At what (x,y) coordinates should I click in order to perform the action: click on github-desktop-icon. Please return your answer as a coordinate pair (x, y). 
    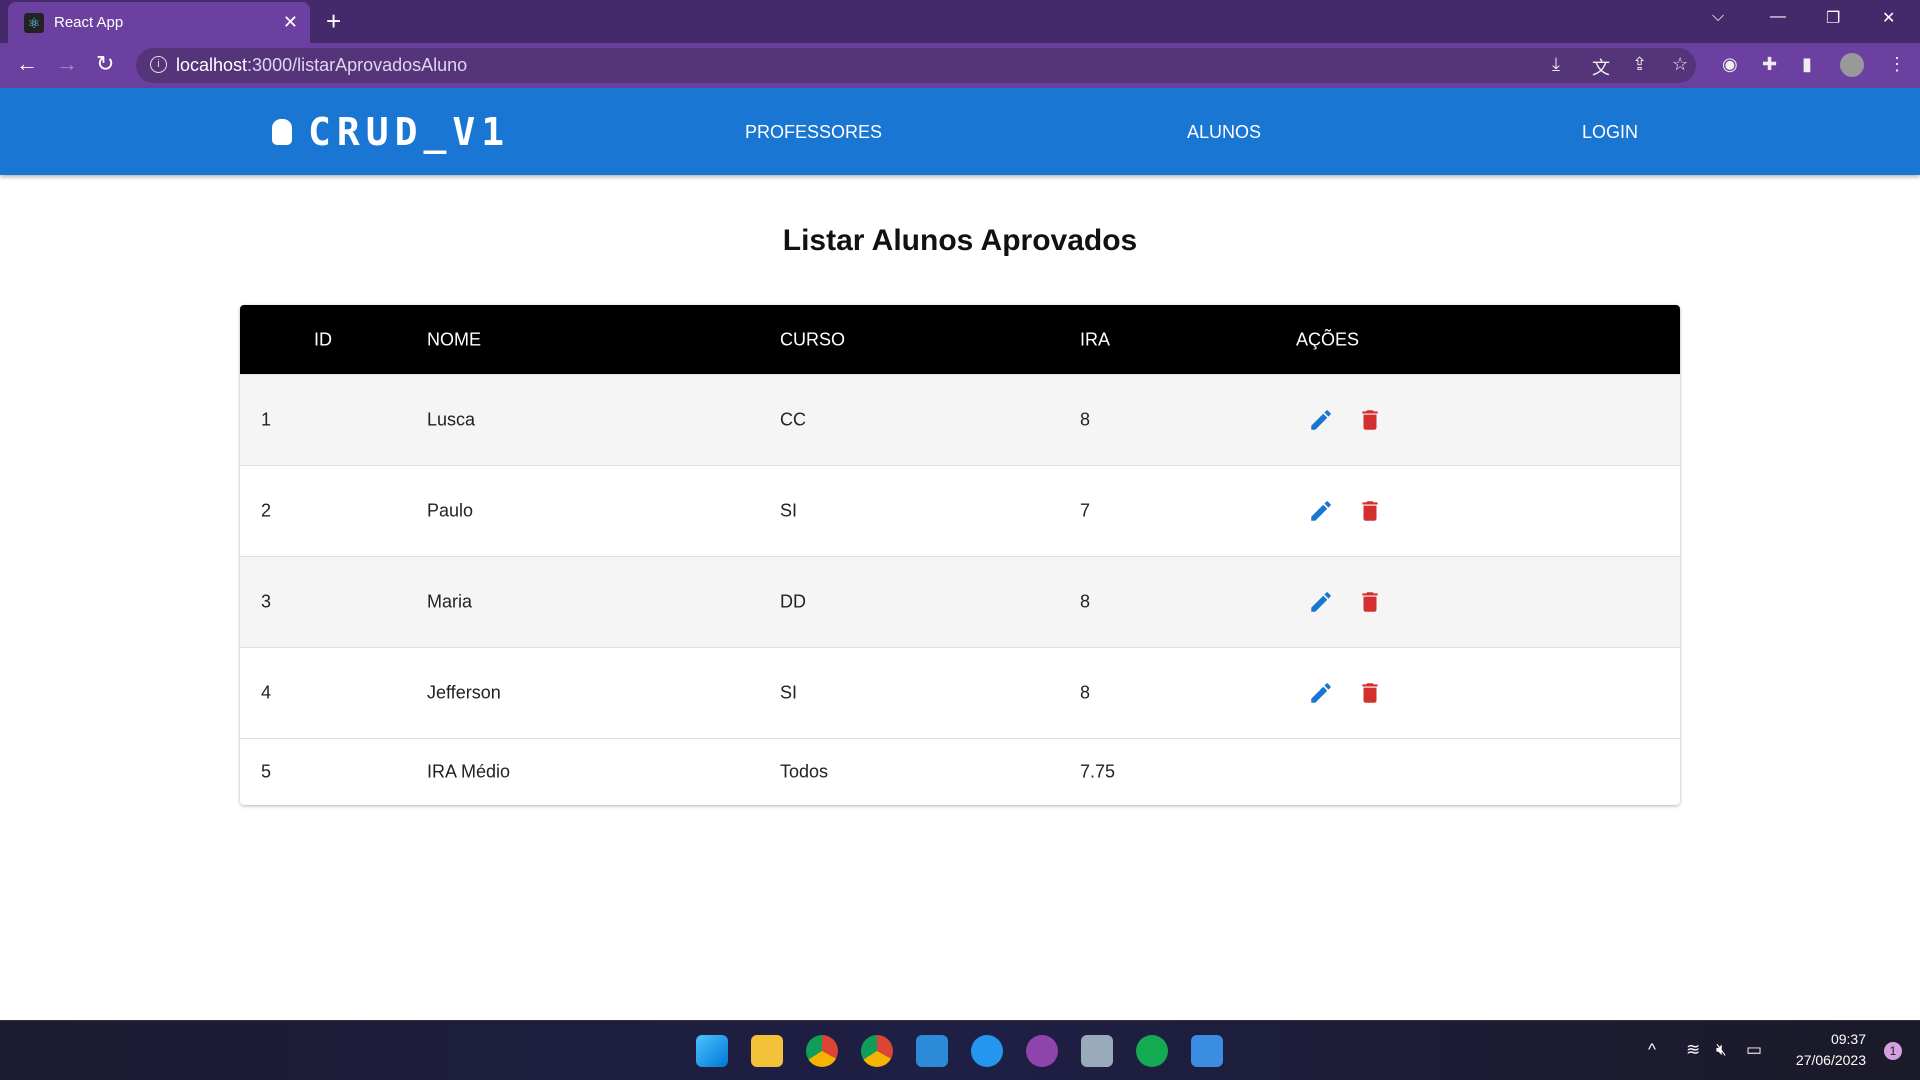
    Looking at the image, I should click on (1042, 1051).